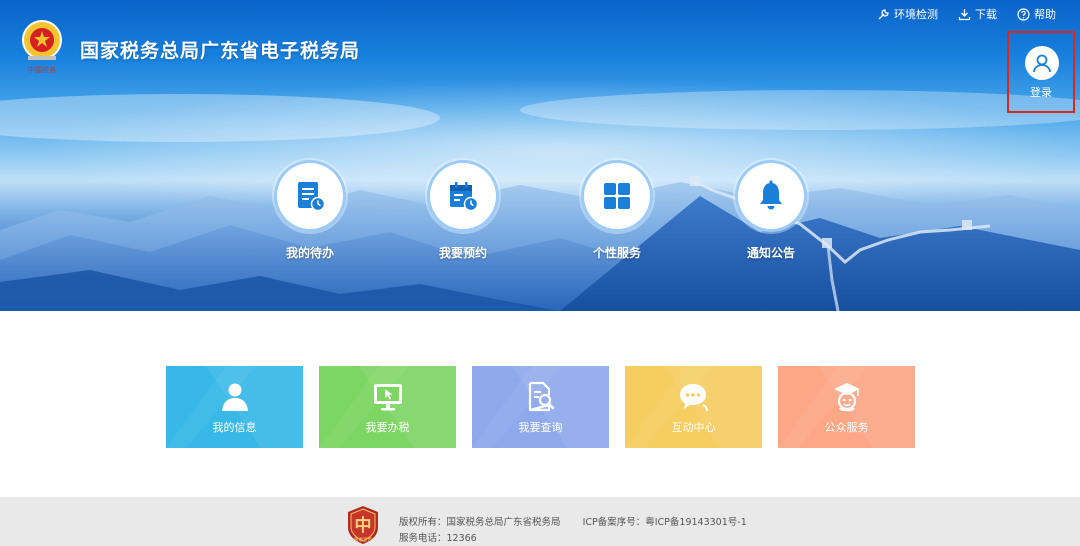 The height and width of the screenshot is (546, 1080). Describe the element at coordinates (1042, 63) in the screenshot. I see `user-avatar-icon` at that location.